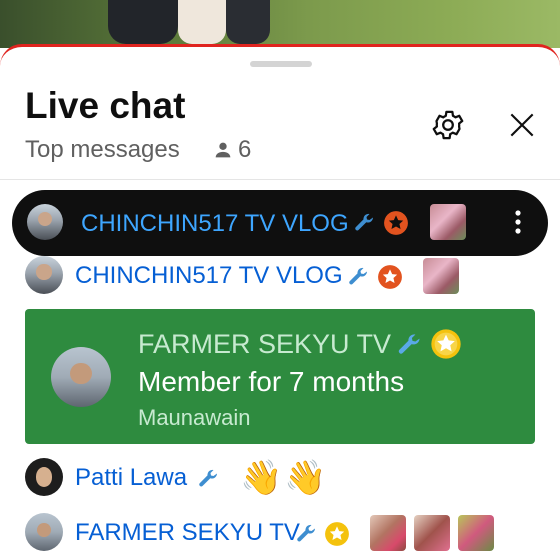  What do you see at coordinates (223, 150) in the screenshot?
I see `person-icon` at bounding box center [223, 150].